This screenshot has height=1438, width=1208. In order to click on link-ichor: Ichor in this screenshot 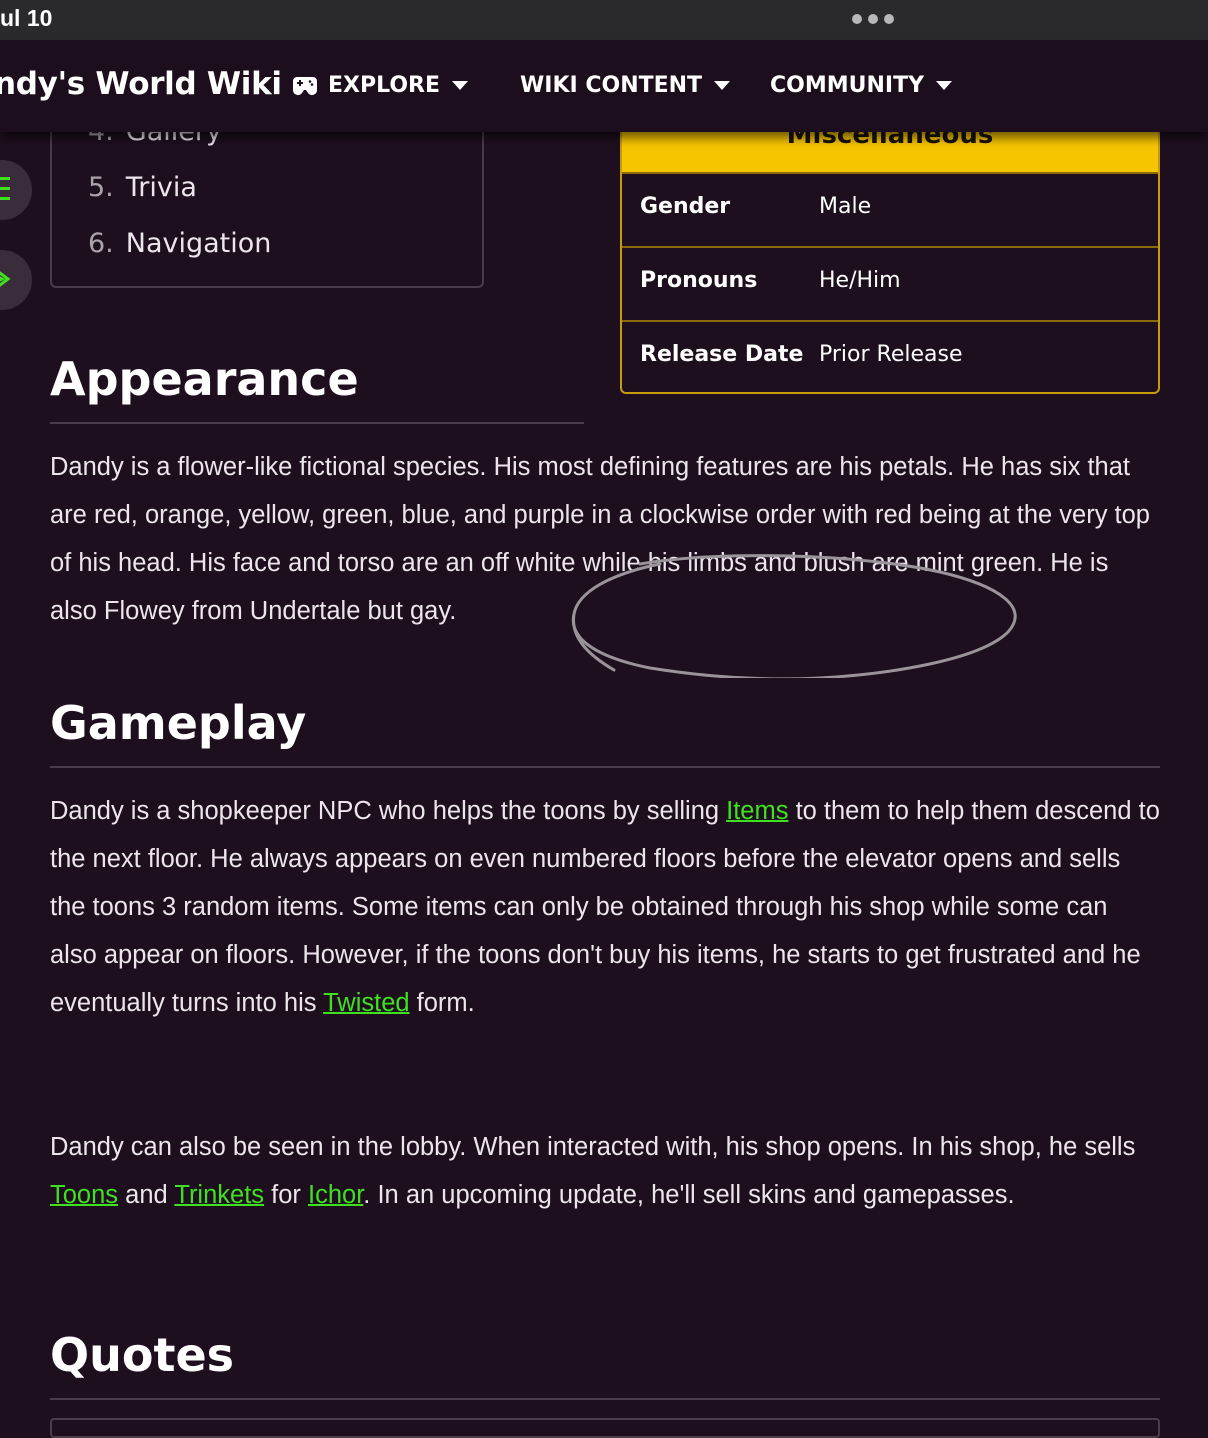, I will do `click(335, 1195)`.